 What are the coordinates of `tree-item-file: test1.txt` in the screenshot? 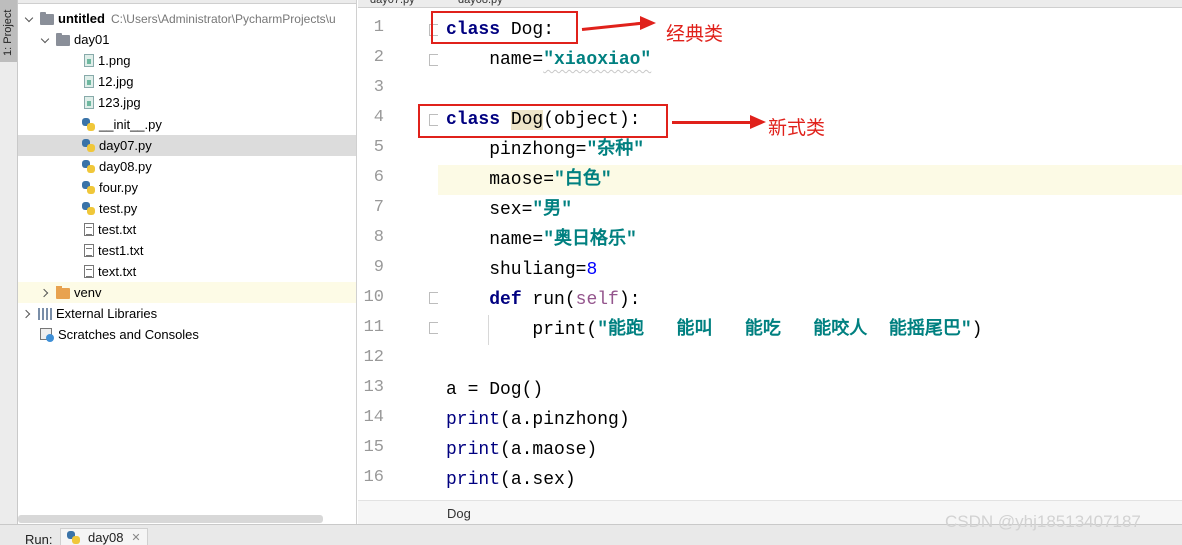 It's located at (187, 250).